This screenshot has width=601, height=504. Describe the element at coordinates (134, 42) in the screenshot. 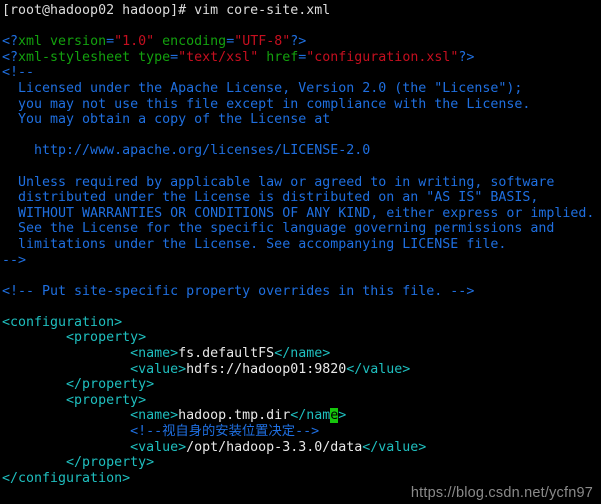

I see `xml-decl-version-value: "1.0"` at that location.